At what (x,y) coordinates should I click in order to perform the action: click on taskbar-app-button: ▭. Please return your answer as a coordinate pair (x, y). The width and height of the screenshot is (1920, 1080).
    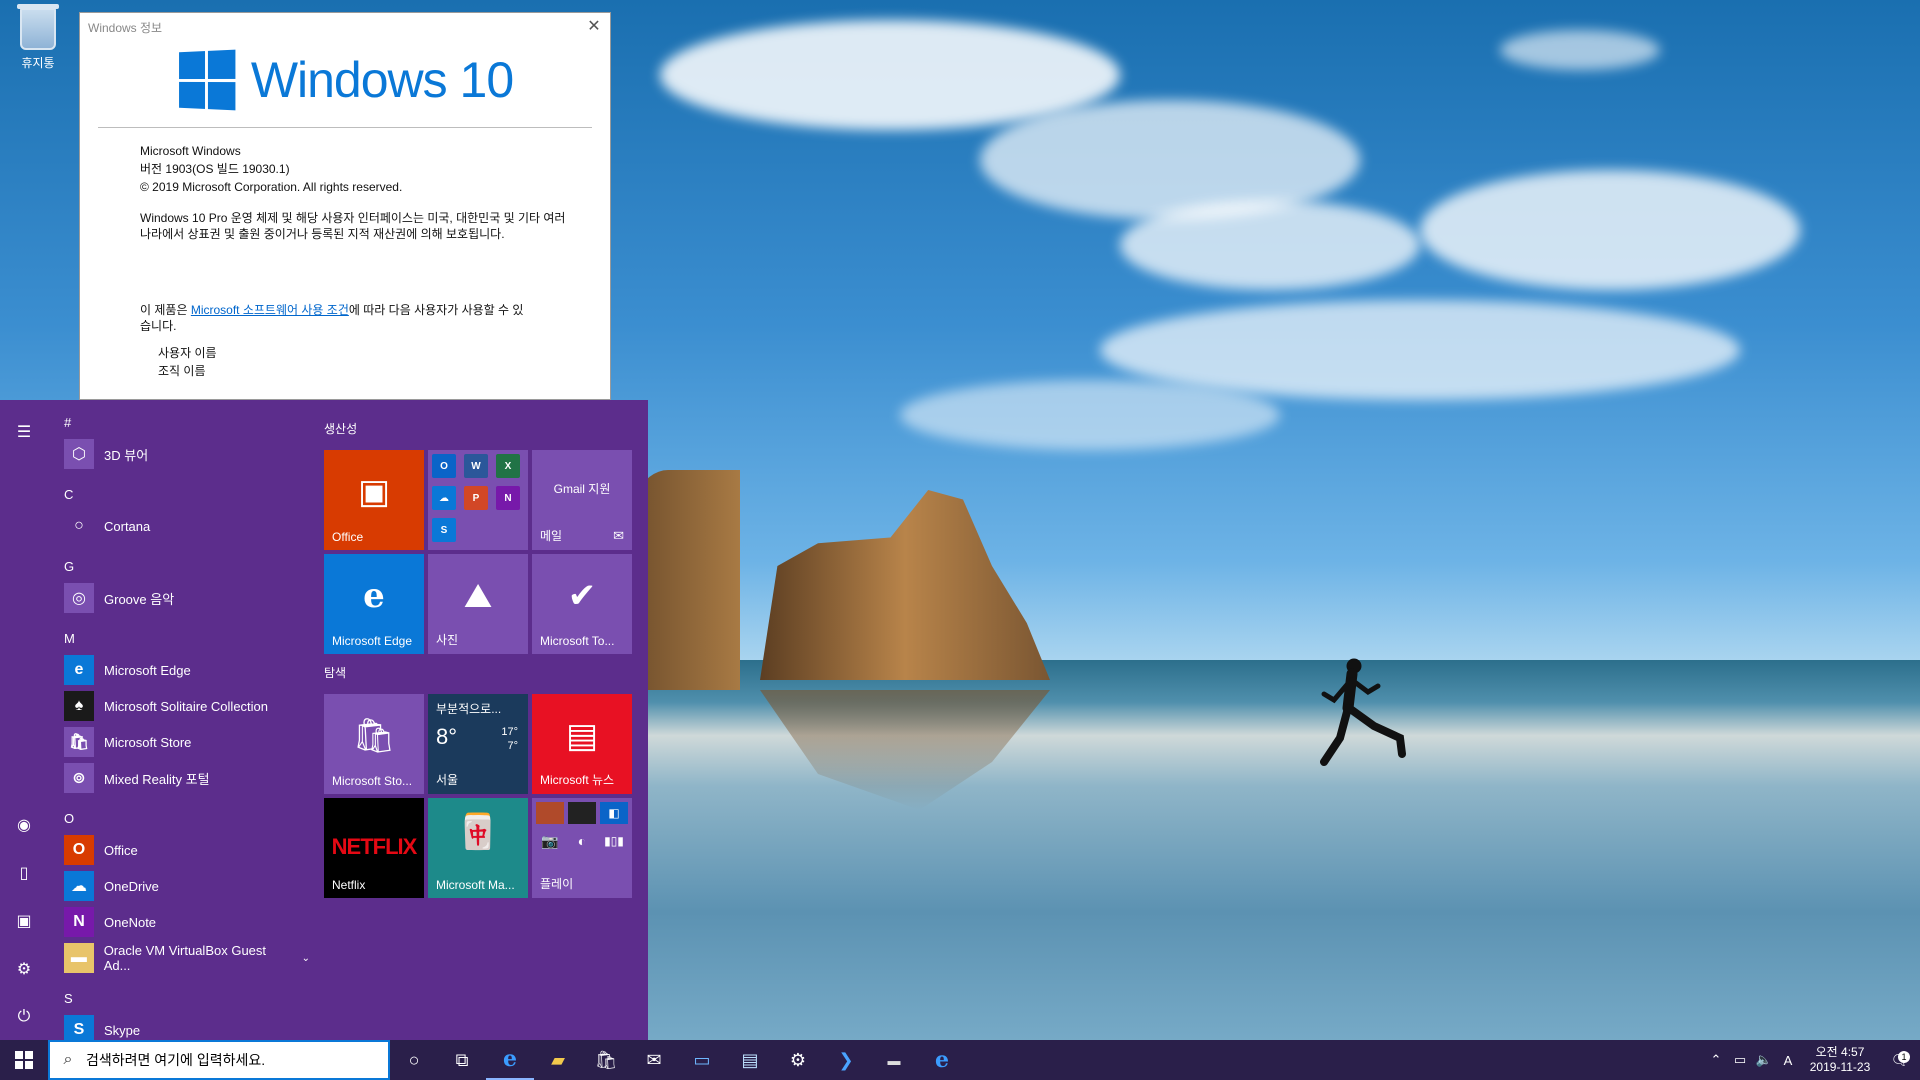
    Looking at the image, I should click on (702, 1060).